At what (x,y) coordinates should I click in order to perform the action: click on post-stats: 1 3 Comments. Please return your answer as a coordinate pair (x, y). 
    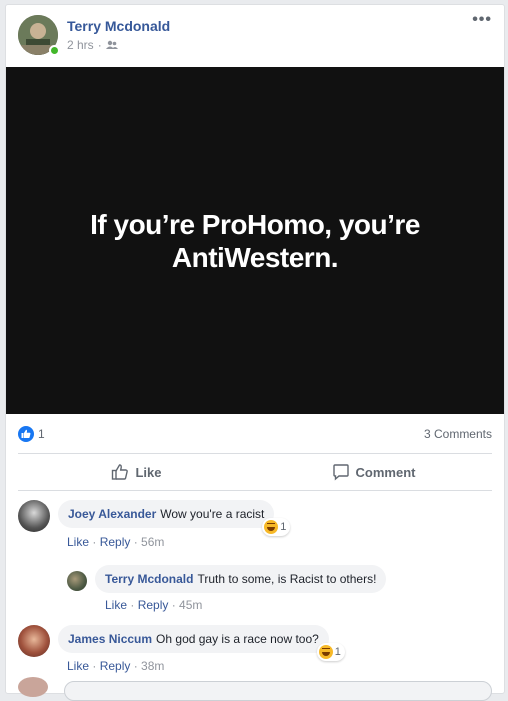
    Looking at the image, I should click on (255, 434).